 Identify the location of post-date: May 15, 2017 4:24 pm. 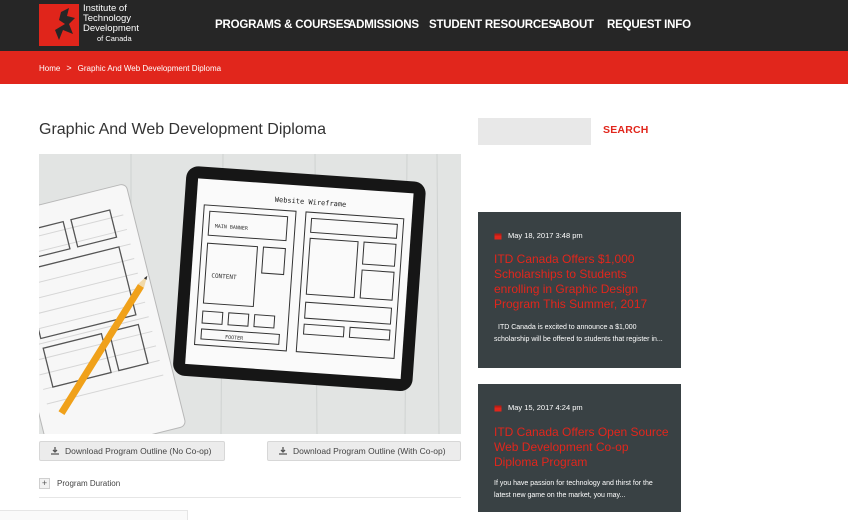
(538, 407).